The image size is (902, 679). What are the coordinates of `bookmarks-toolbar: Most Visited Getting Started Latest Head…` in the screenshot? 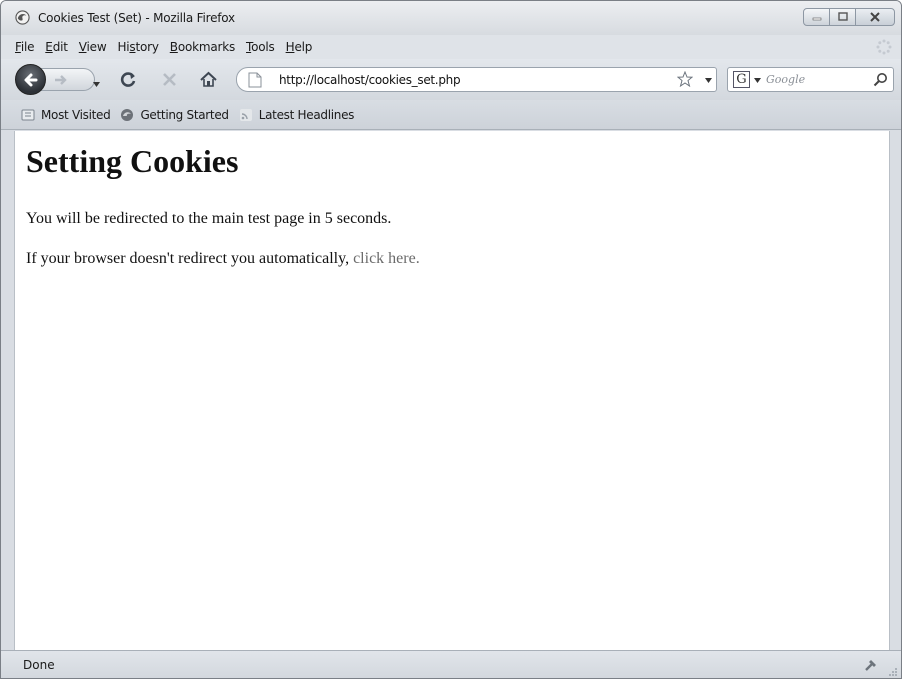 It's located at (451, 115).